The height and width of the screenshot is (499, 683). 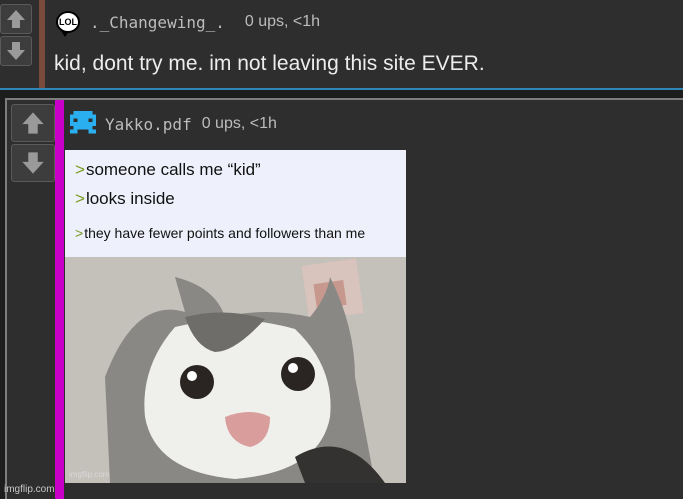 I want to click on greentext-text: looks inside, so click(x=130, y=198).